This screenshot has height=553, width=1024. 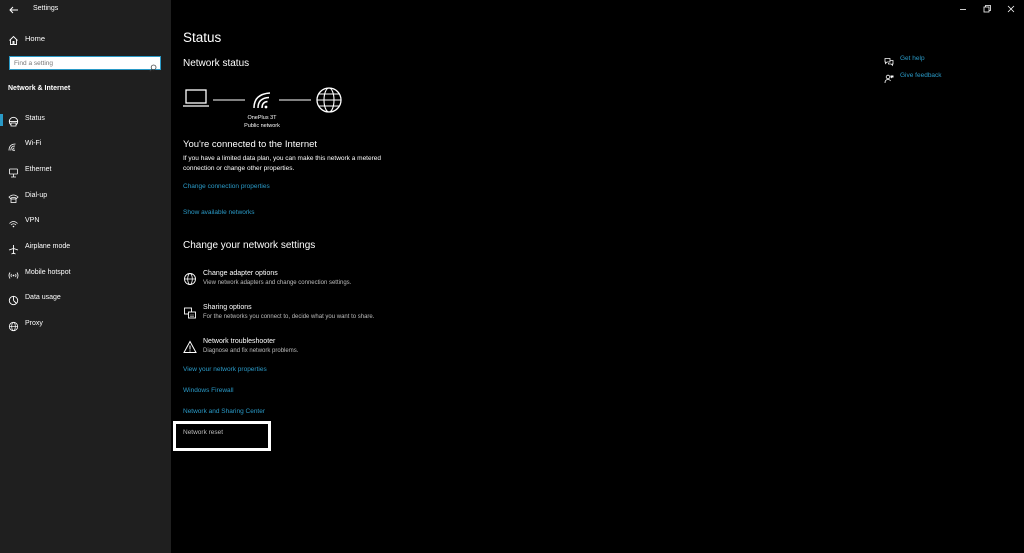 I want to click on search-input, so click(x=78, y=63).